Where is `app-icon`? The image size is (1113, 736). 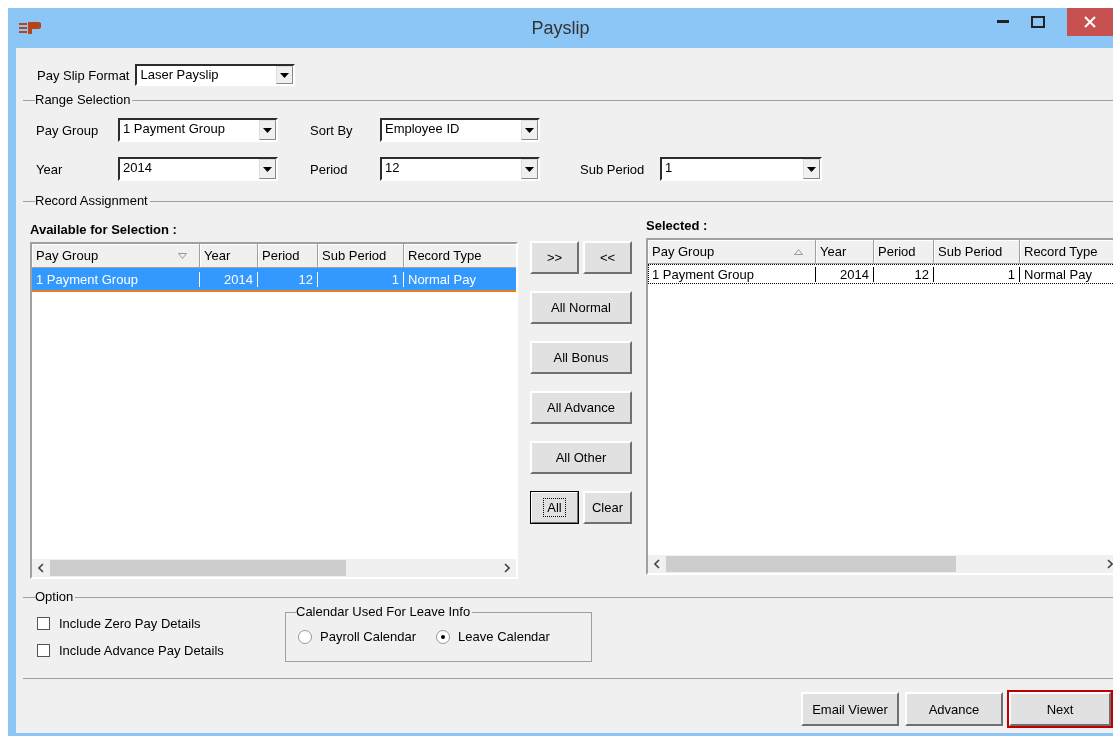
app-icon is located at coordinates (30, 28).